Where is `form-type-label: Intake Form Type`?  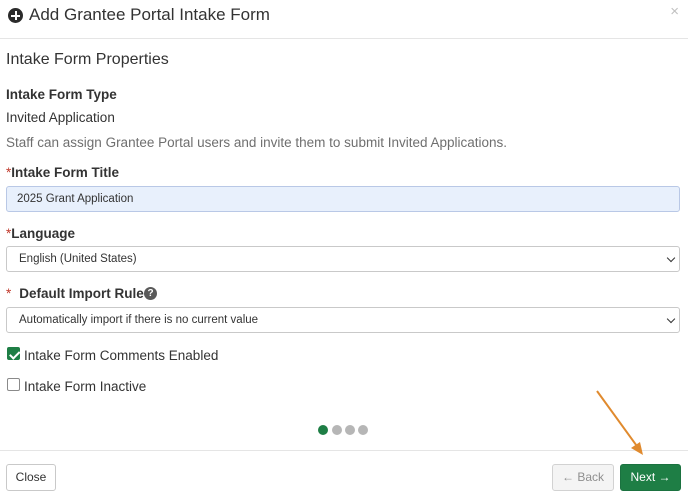
form-type-label: Intake Form Type is located at coordinates (61, 94).